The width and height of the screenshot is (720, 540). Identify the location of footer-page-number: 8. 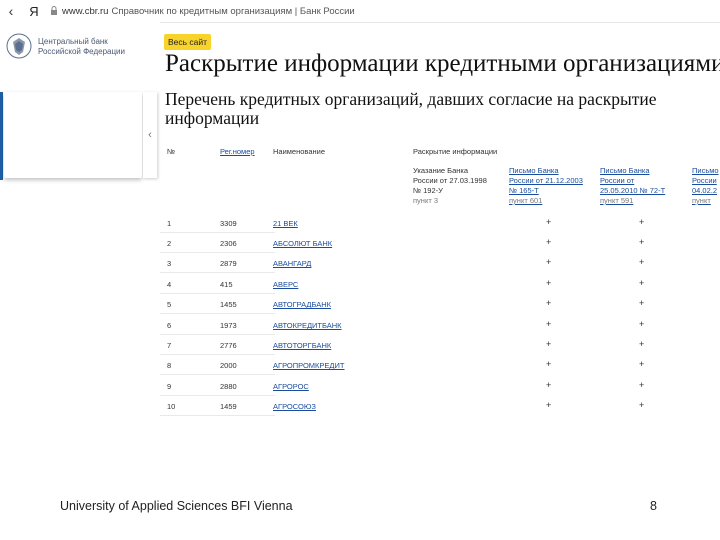
(653, 506).